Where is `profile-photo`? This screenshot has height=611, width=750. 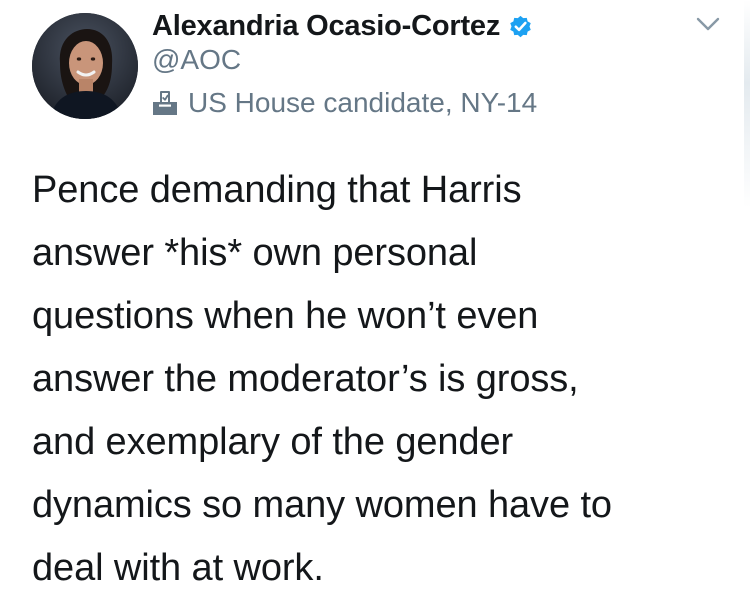 profile-photo is located at coordinates (85, 66).